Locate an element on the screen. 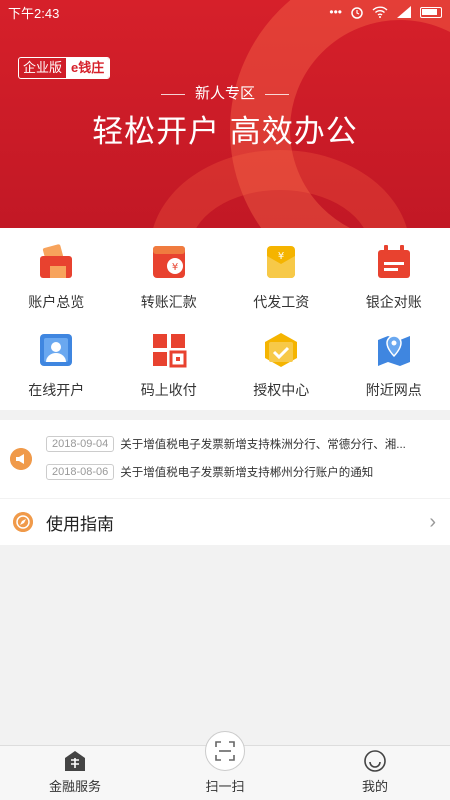 Image resolution: width=450 pixels, height=800 pixels. grid-item-qr-pay: 码上收付 is located at coordinates (169, 368).